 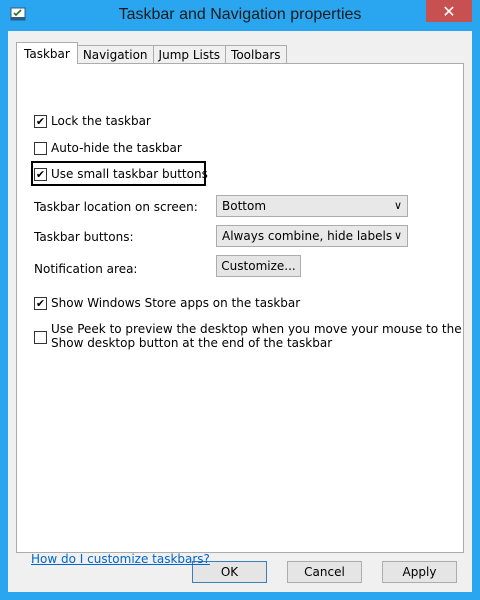 I want to click on autohide-taskbar-checkbox, so click(x=40, y=148).